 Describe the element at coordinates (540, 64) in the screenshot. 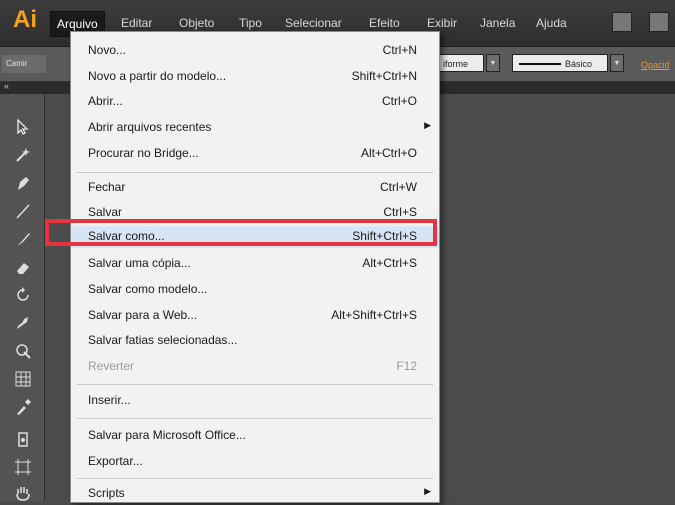

I see `stroke-preview-line` at that location.